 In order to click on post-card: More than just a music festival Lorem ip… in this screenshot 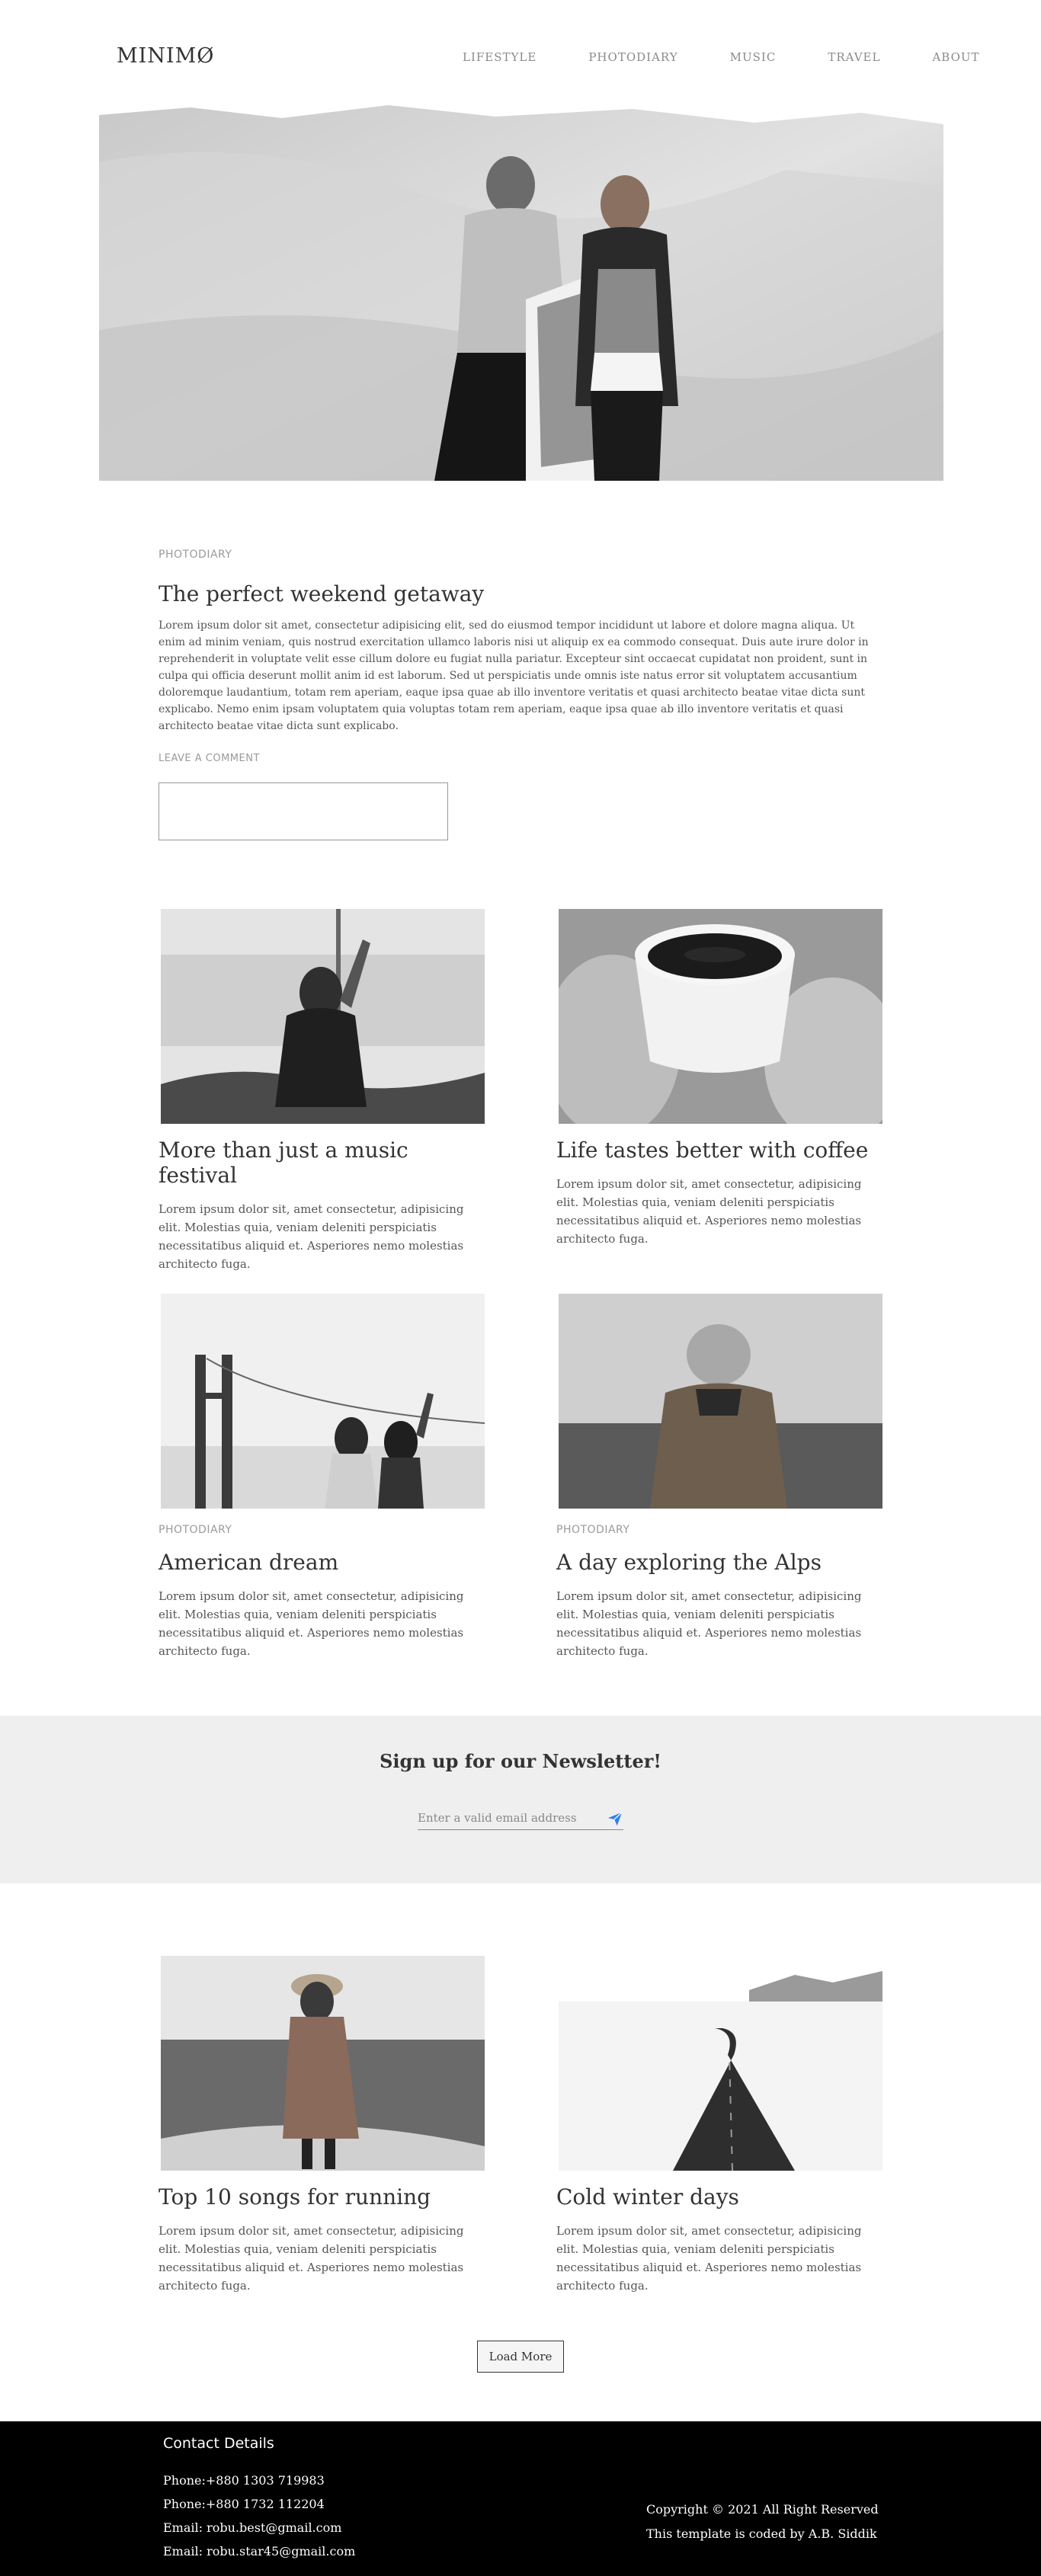, I will do `click(322, 1091)`.